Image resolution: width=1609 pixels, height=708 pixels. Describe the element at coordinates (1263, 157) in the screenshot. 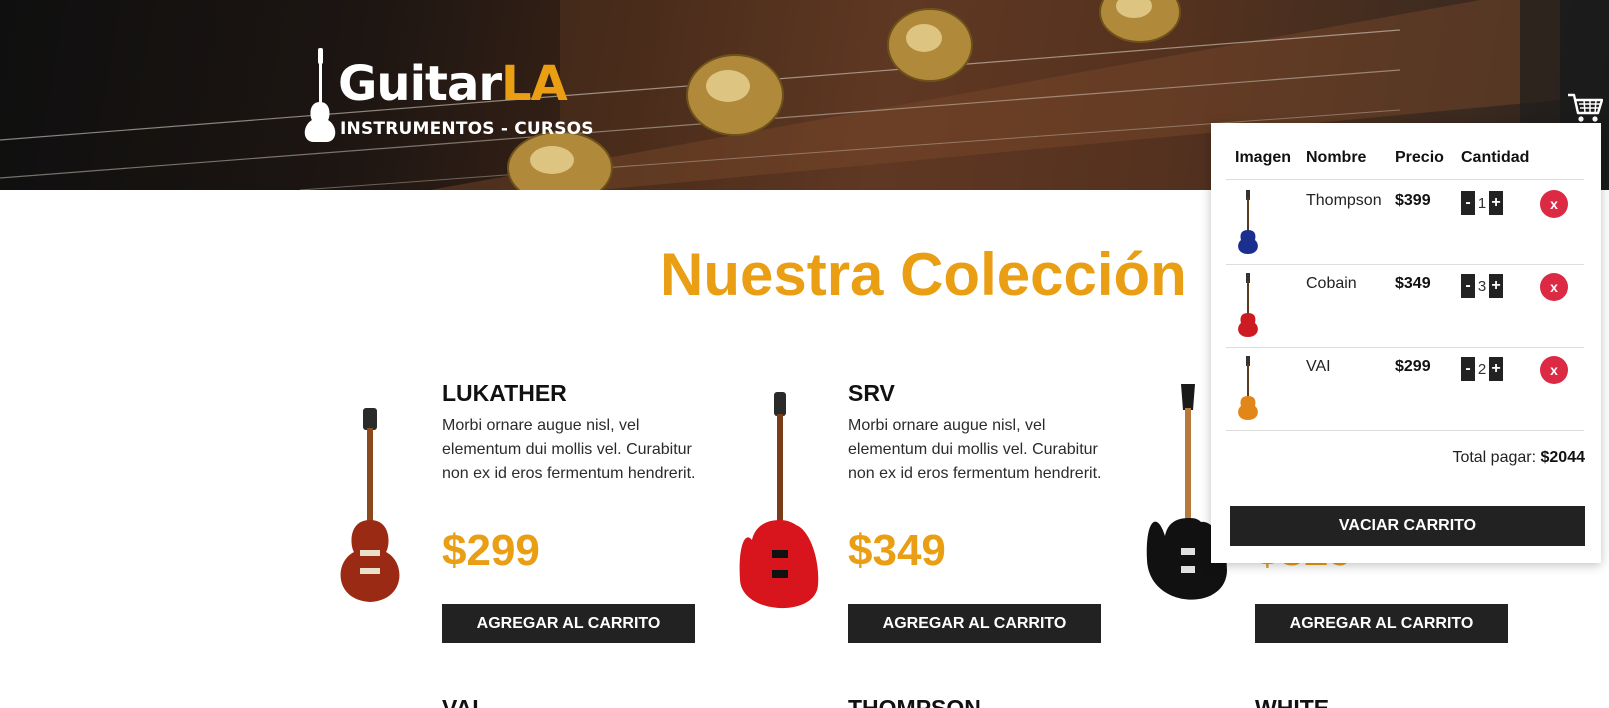

I see `cart-header-image: Imagen` at that location.